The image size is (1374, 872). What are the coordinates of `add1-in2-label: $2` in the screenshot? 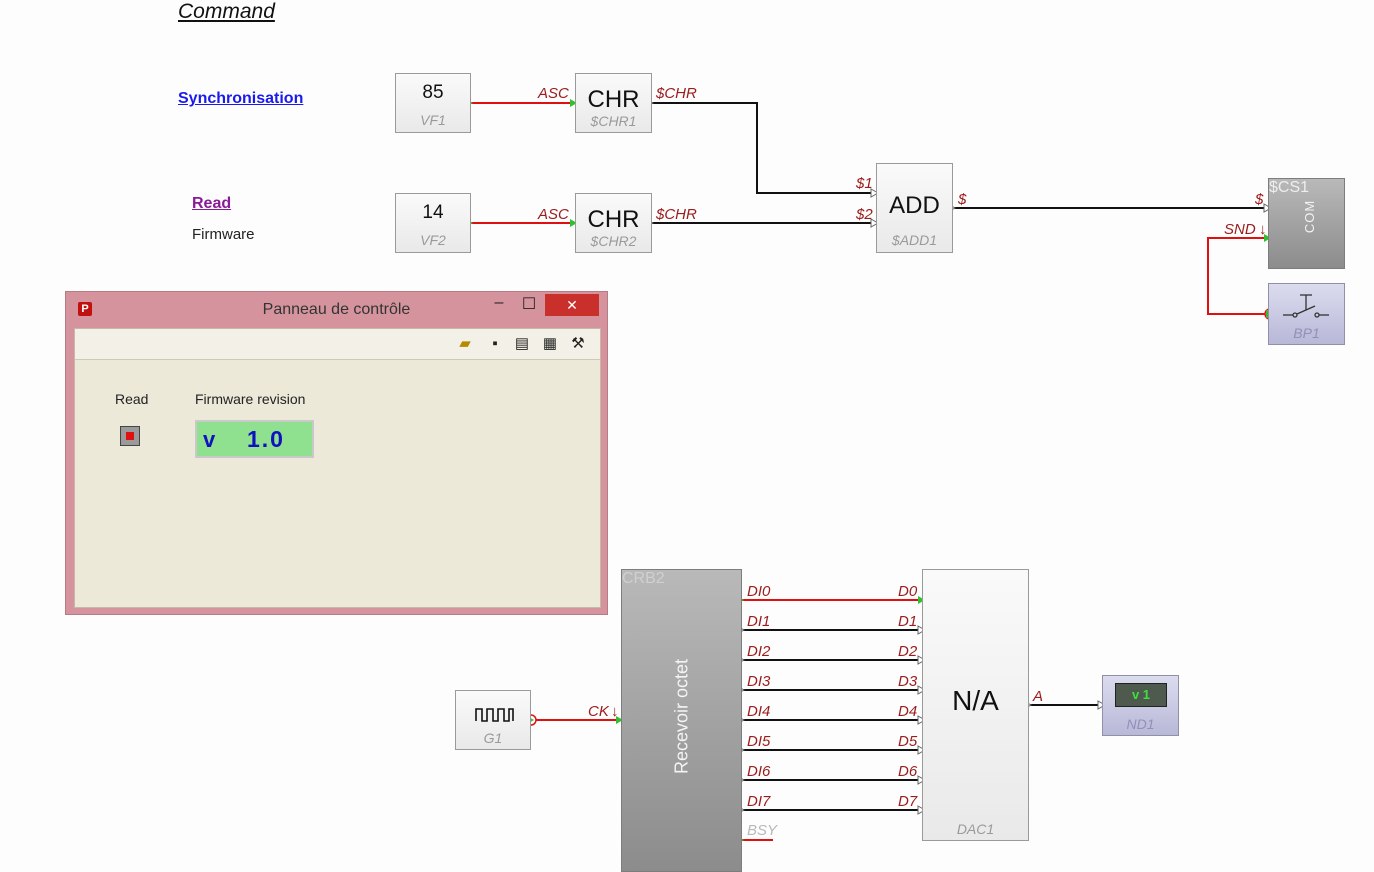 It's located at (864, 214).